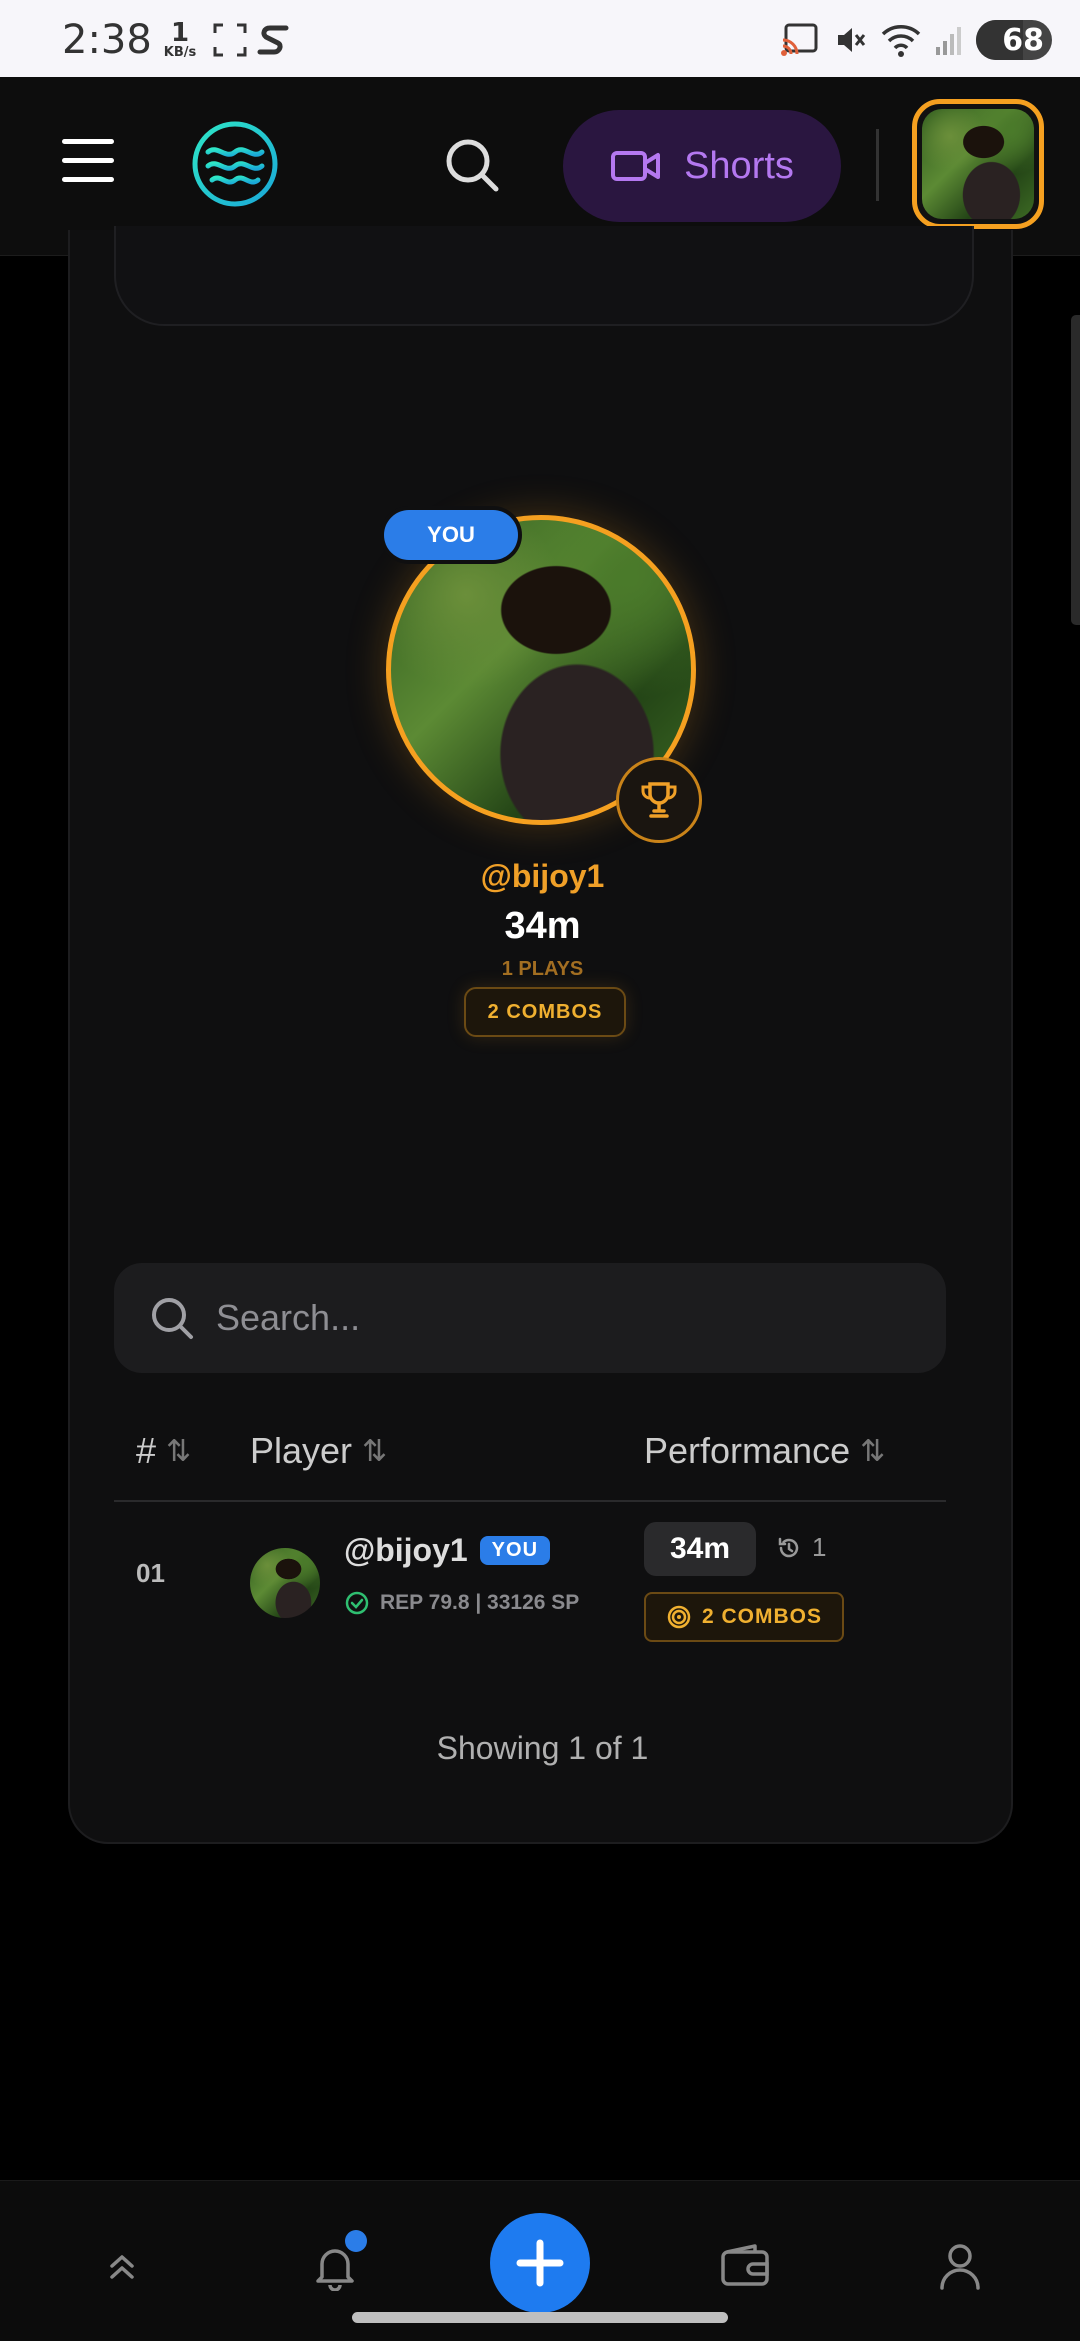  I want to click on previous-section-edge, so click(544, 276).